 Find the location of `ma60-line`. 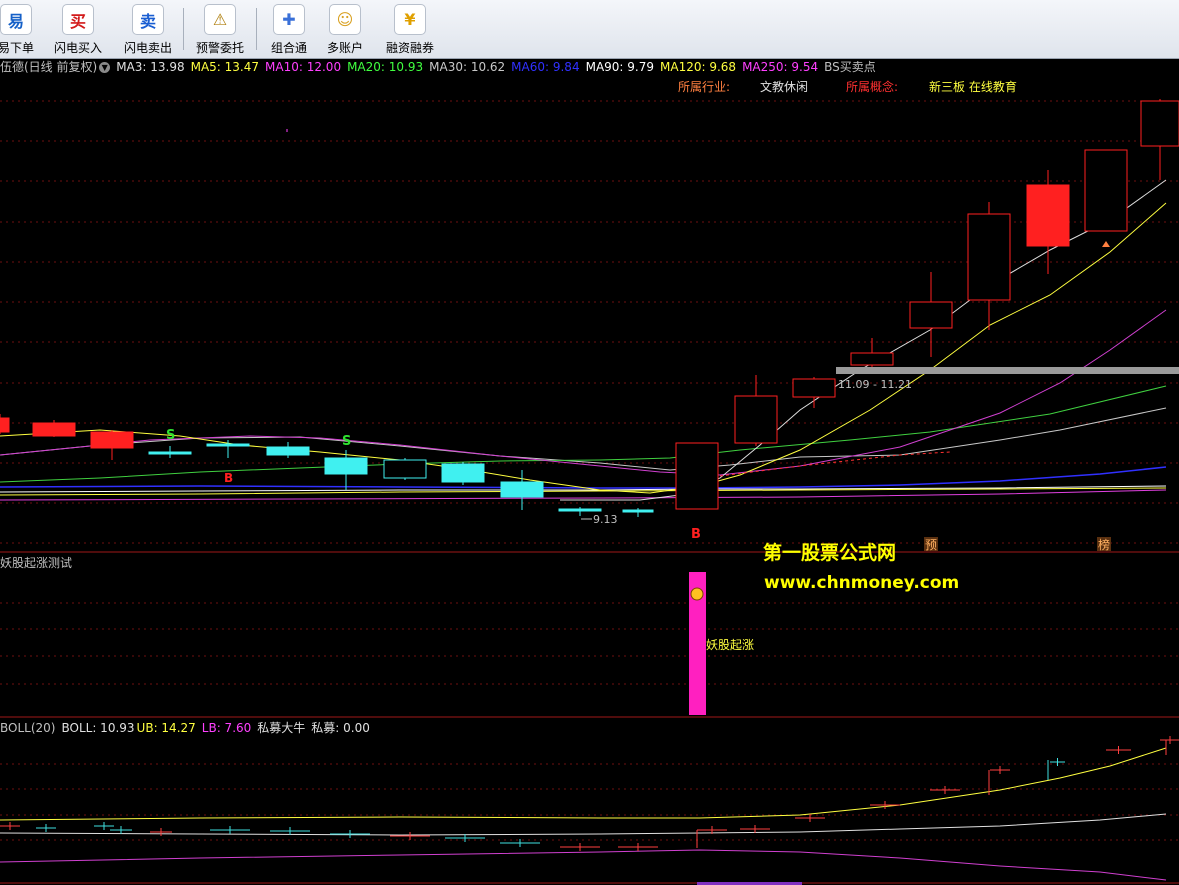

ma60-line is located at coordinates (583, 477).